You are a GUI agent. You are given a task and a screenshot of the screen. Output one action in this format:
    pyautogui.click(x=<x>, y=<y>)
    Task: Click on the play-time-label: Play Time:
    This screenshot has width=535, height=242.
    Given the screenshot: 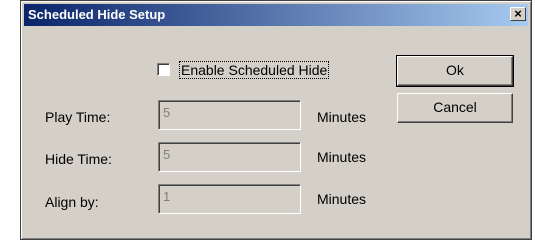 What is the action you would take?
    pyautogui.click(x=78, y=117)
    